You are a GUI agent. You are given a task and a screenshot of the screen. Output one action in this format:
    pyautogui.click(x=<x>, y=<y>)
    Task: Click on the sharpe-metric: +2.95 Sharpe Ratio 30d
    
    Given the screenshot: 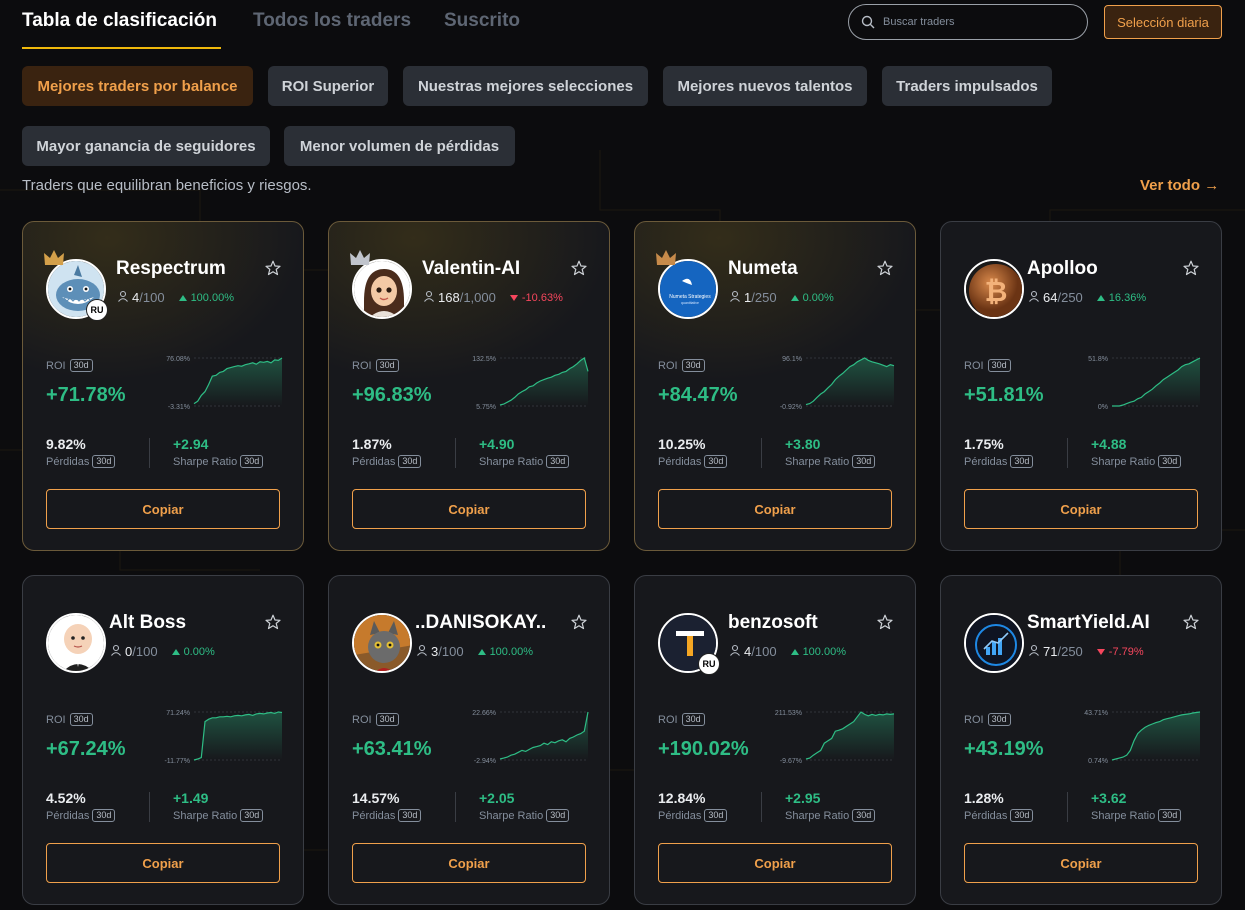 What is the action you would take?
    pyautogui.click(x=830, y=806)
    